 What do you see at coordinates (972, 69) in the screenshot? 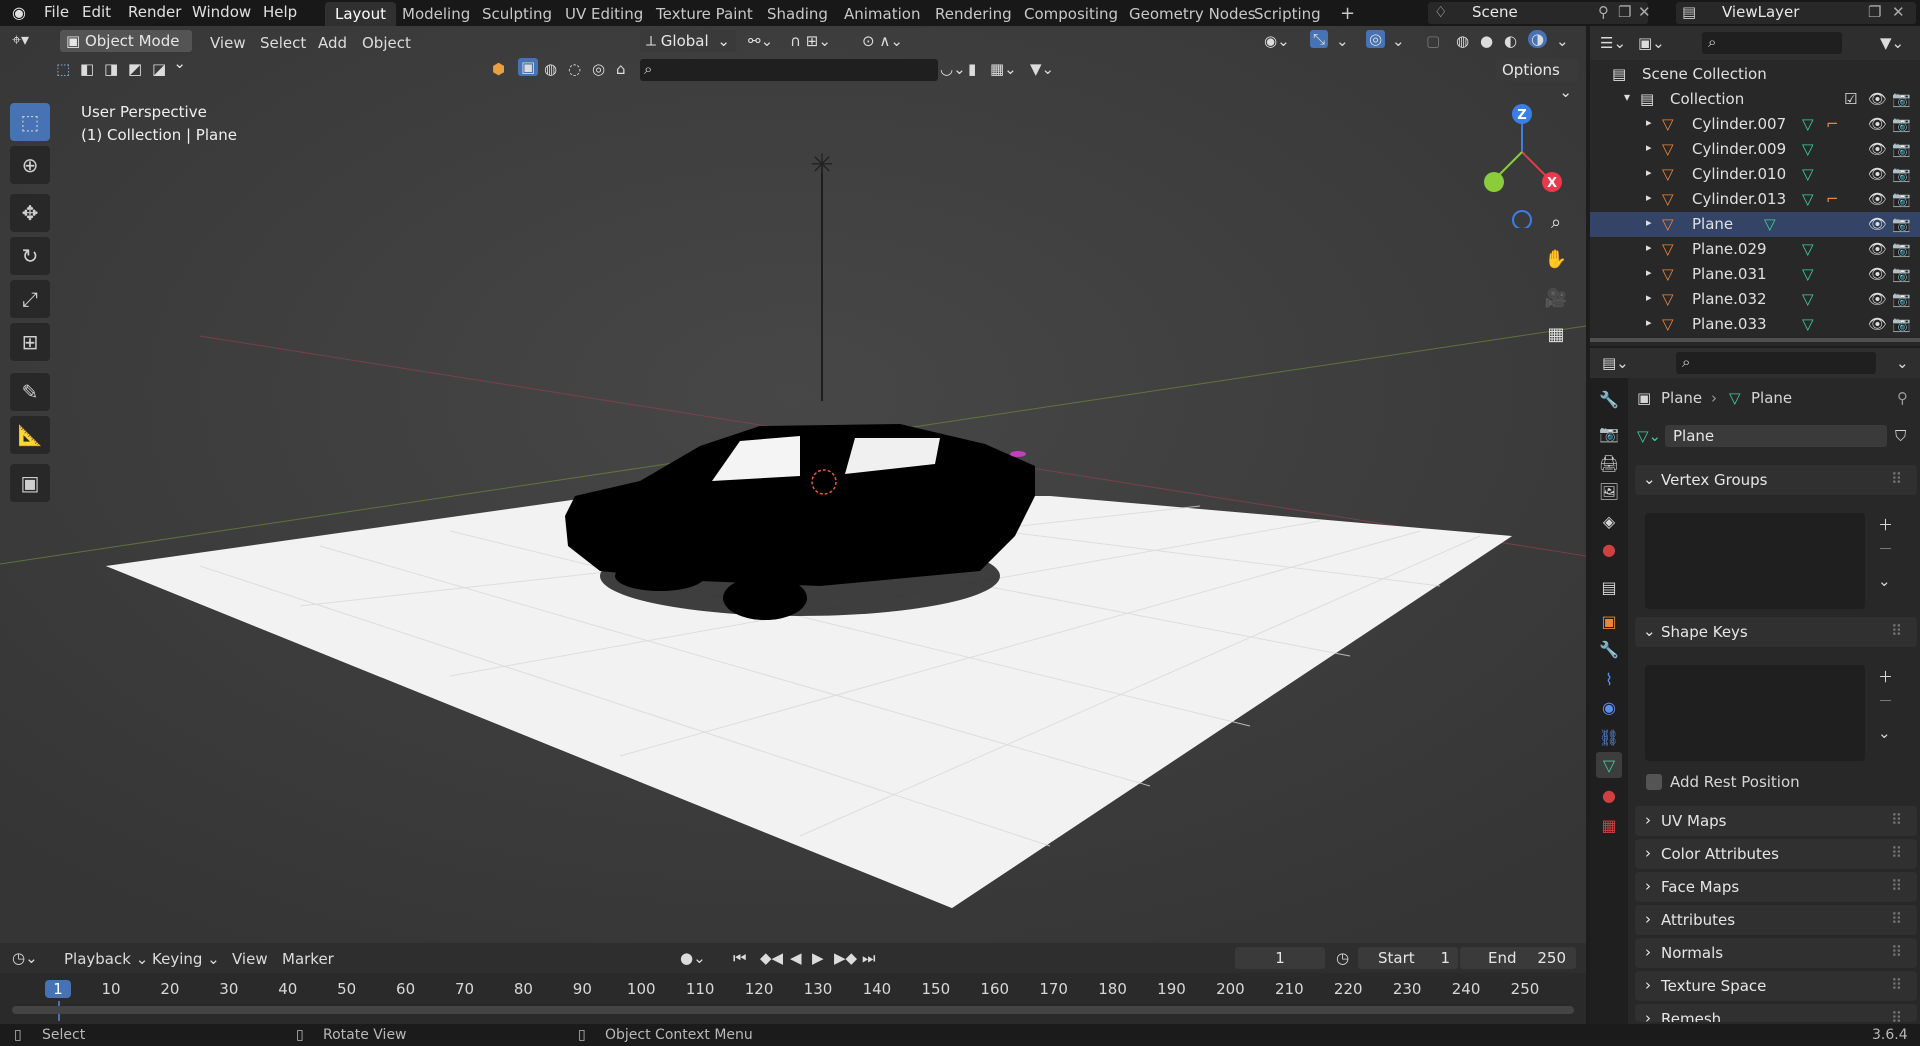
I see `bookmark-icon: ▮` at bounding box center [972, 69].